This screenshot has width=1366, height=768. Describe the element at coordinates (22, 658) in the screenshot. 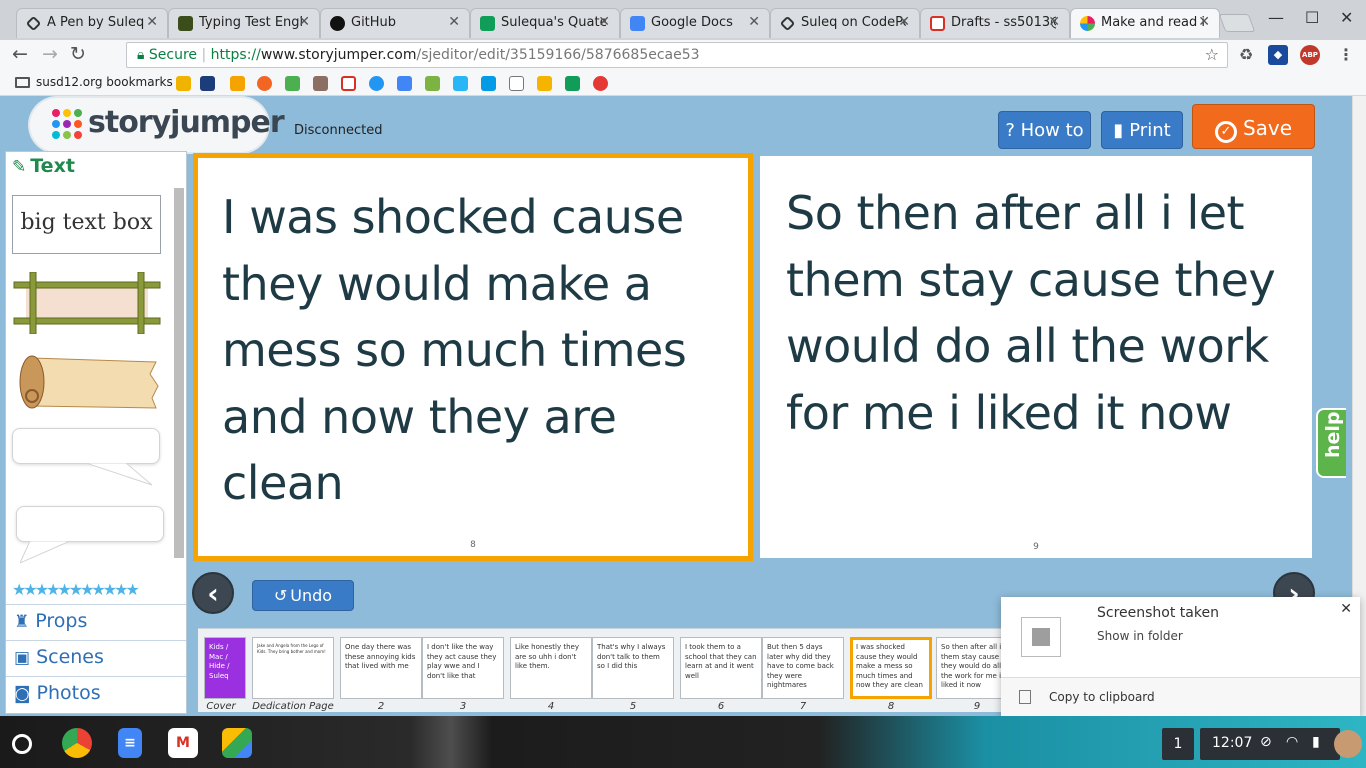

I see `scene-image-icon: ▣` at that location.